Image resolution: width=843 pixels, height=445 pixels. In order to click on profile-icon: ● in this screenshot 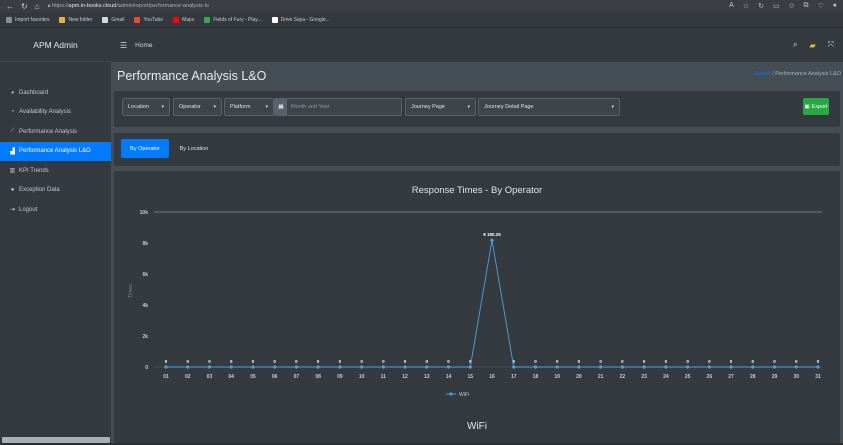, I will do `click(835, 6)`.